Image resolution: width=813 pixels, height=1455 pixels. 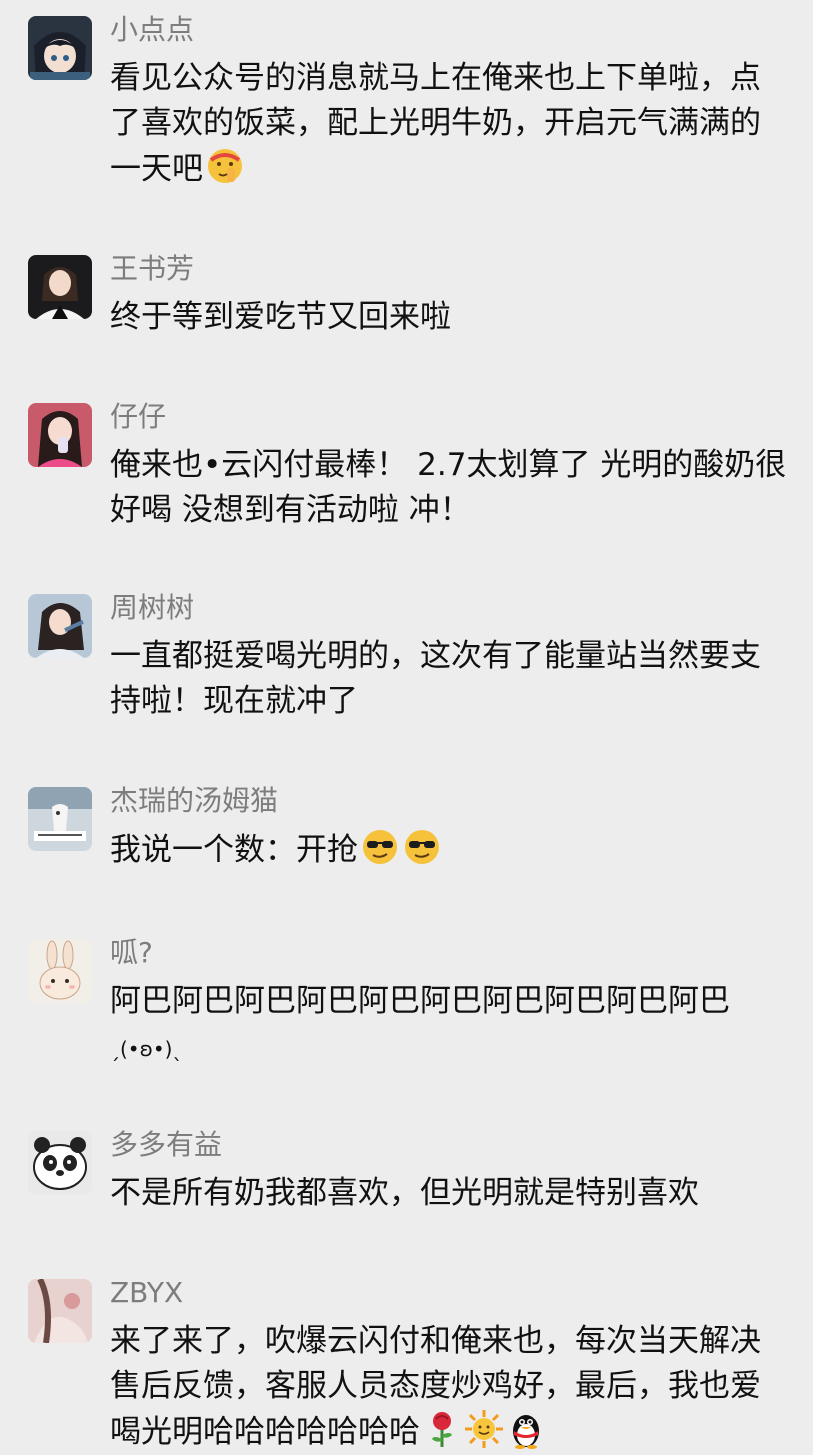 What do you see at coordinates (152, 269) in the screenshot?
I see `commenter-name: 王书芳` at bounding box center [152, 269].